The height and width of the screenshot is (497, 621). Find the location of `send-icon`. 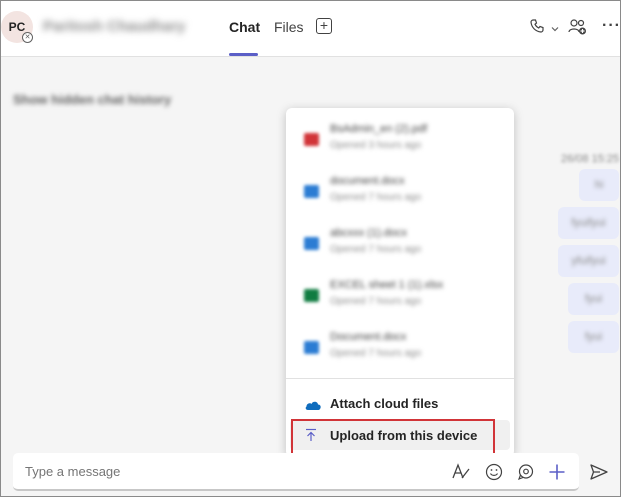

send-icon is located at coordinates (599, 474).